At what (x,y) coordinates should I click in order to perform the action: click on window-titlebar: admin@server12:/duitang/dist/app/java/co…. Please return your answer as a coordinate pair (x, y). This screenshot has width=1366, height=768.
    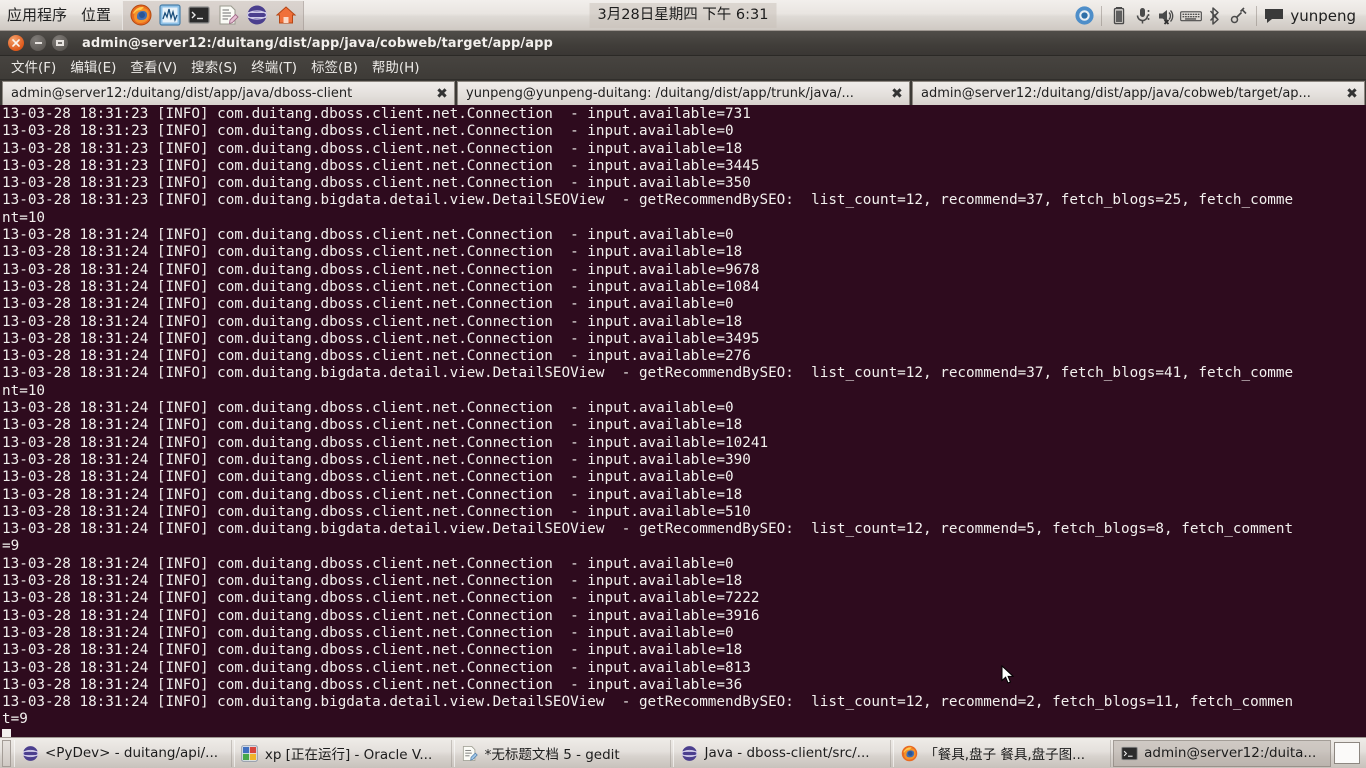
    Looking at the image, I should click on (683, 43).